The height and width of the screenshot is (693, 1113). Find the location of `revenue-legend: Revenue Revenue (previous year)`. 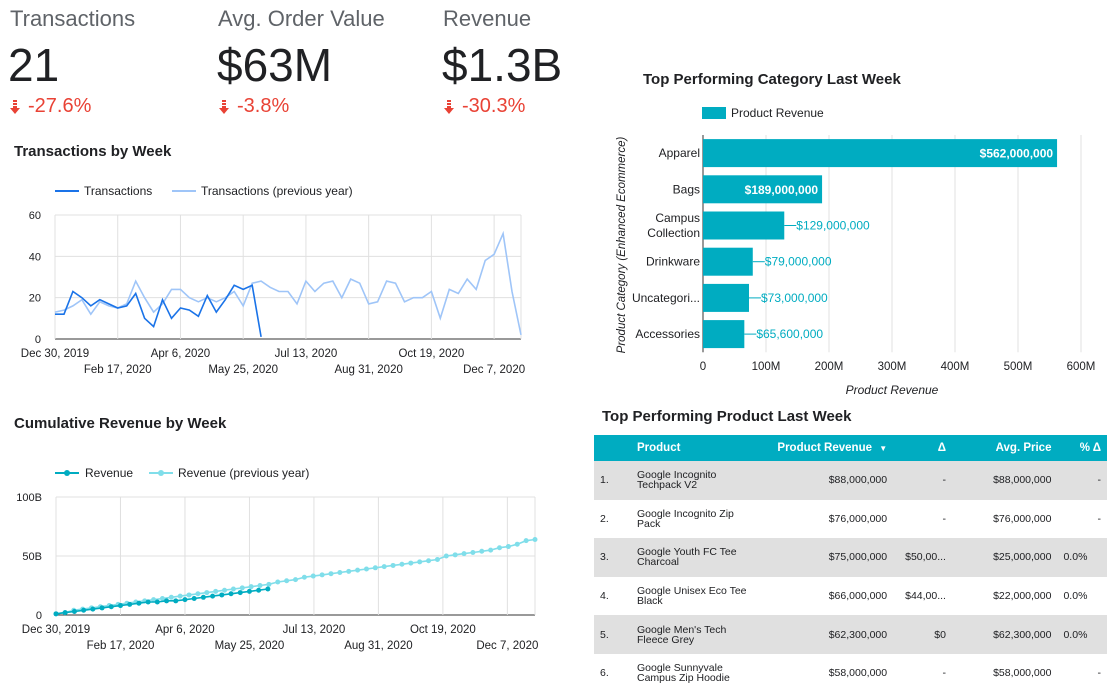

revenue-legend: Revenue Revenue (previous year) is located at coordinates (182, 473).